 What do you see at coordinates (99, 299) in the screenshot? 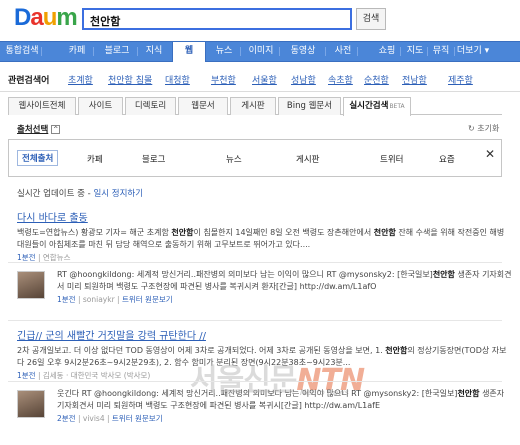
I see `tweet-user: soniaykr` at bounding box center [99, 299].